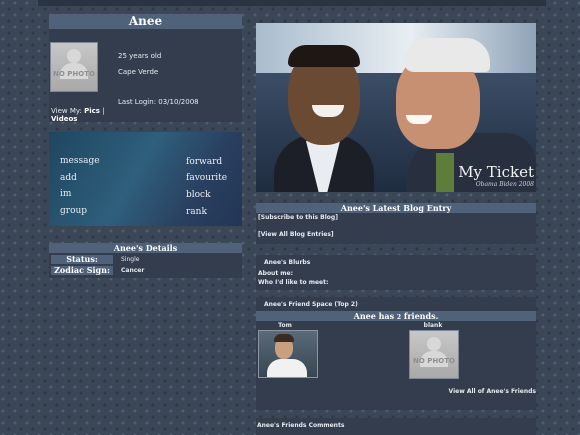 Image resolution: width=580 pixels, height=435 pixels. Describe the element at coordinates (204, 162) in the screenshot. I see `forward-link: forward` at that location.